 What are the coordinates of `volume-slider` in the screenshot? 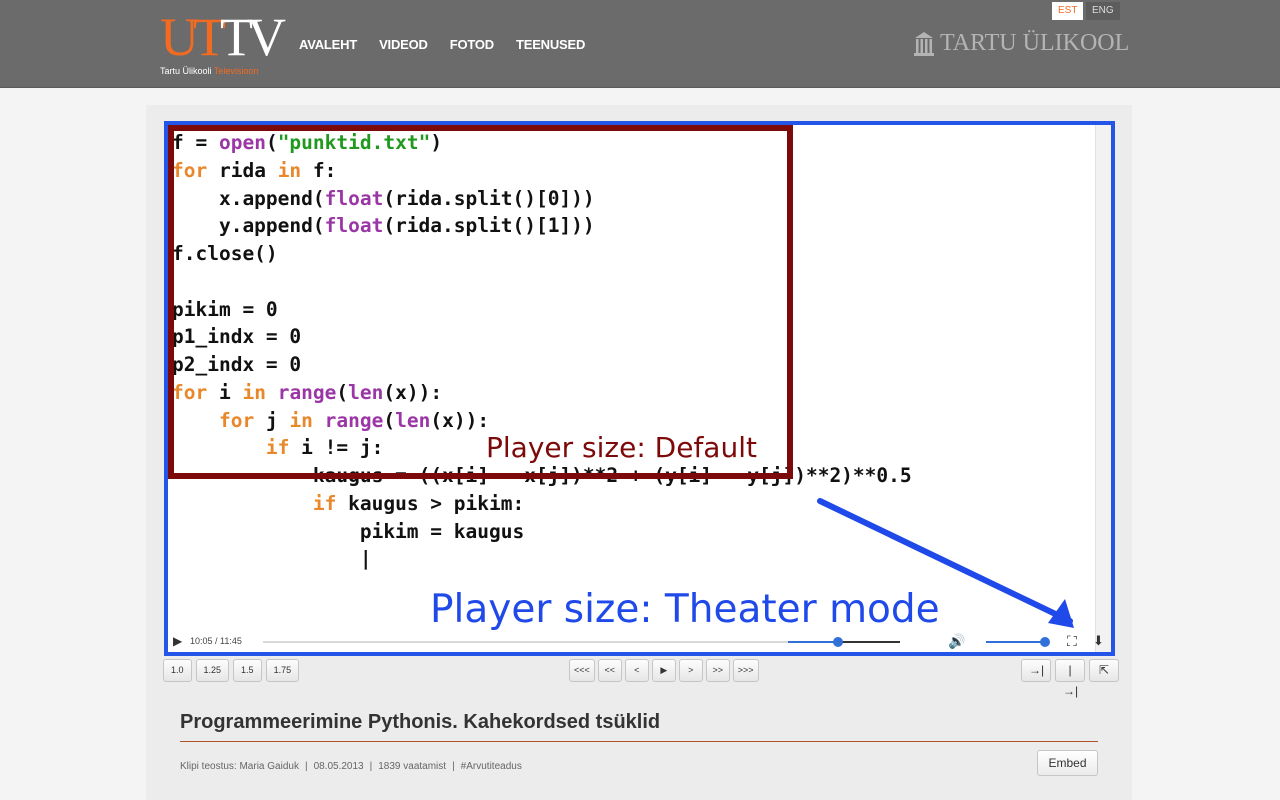 It's located at (1018, 642).